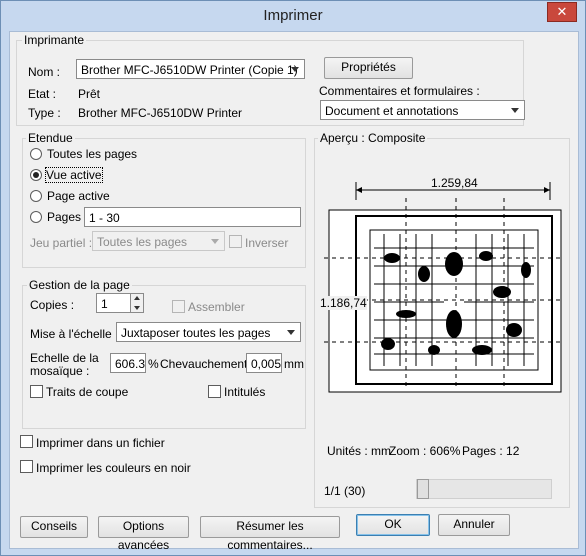  I want to click on ok-button: OK, so click(393, 525).